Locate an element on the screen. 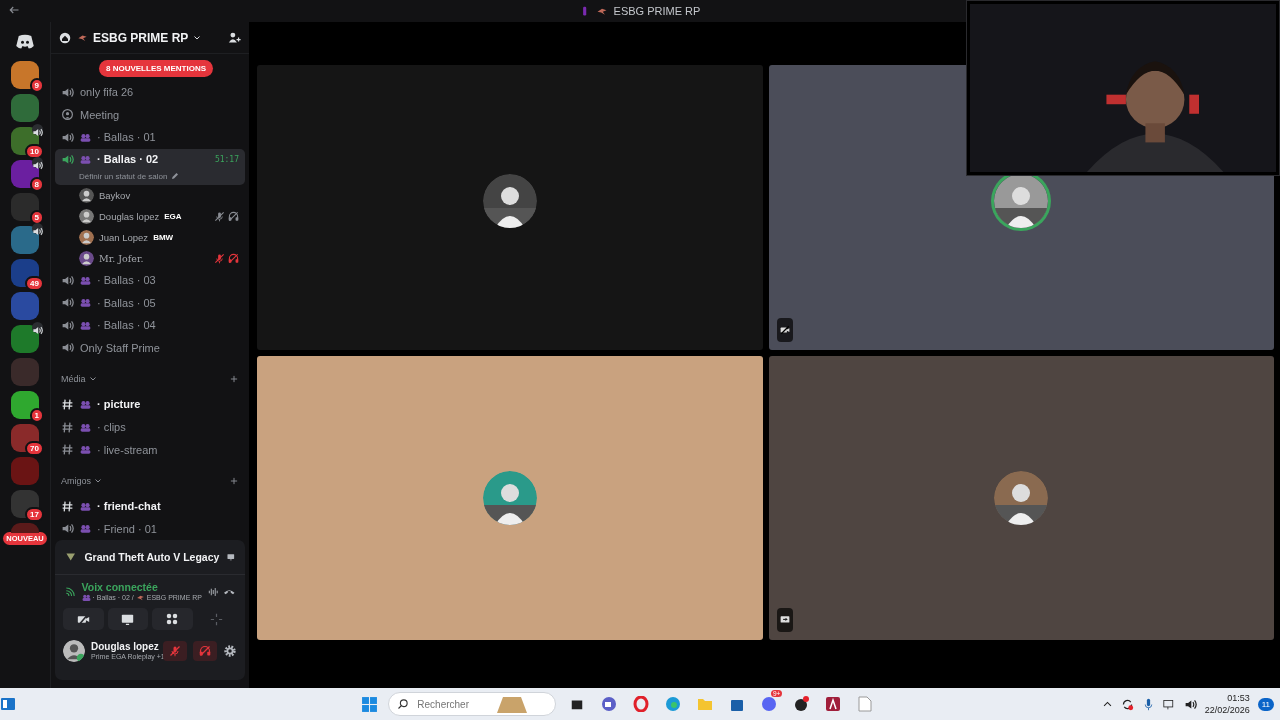  unread-badge: 8 is located at coordinates (36, 184).